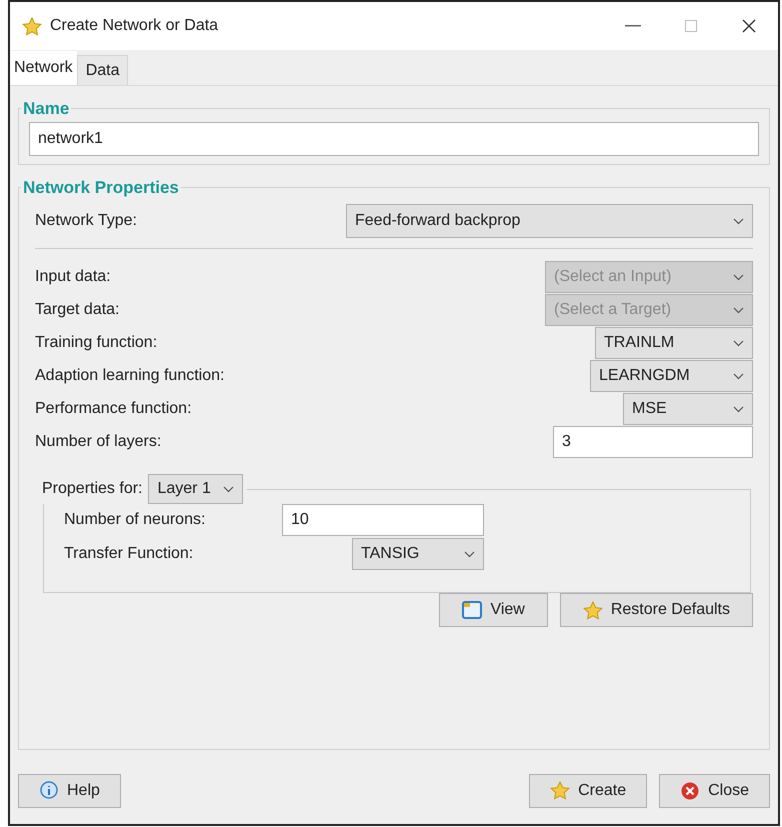 Image resolution: width=782 pixels, height=827 pixels. What do you see at coordinates (96, 343) in the screenshot?
I see `field-label: Training function:` at bounding box center [96, 343].